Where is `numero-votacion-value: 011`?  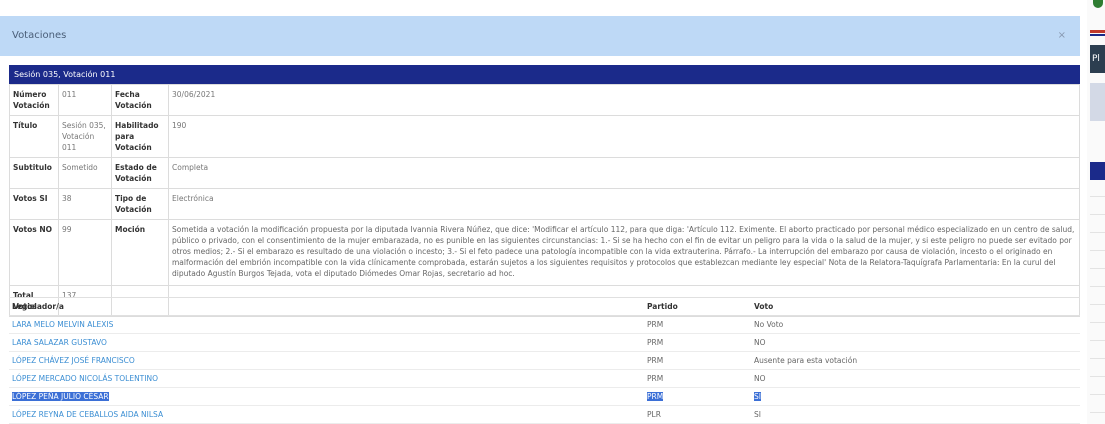 numero-votacion-value: 011 is located at coordinates (85, 100).